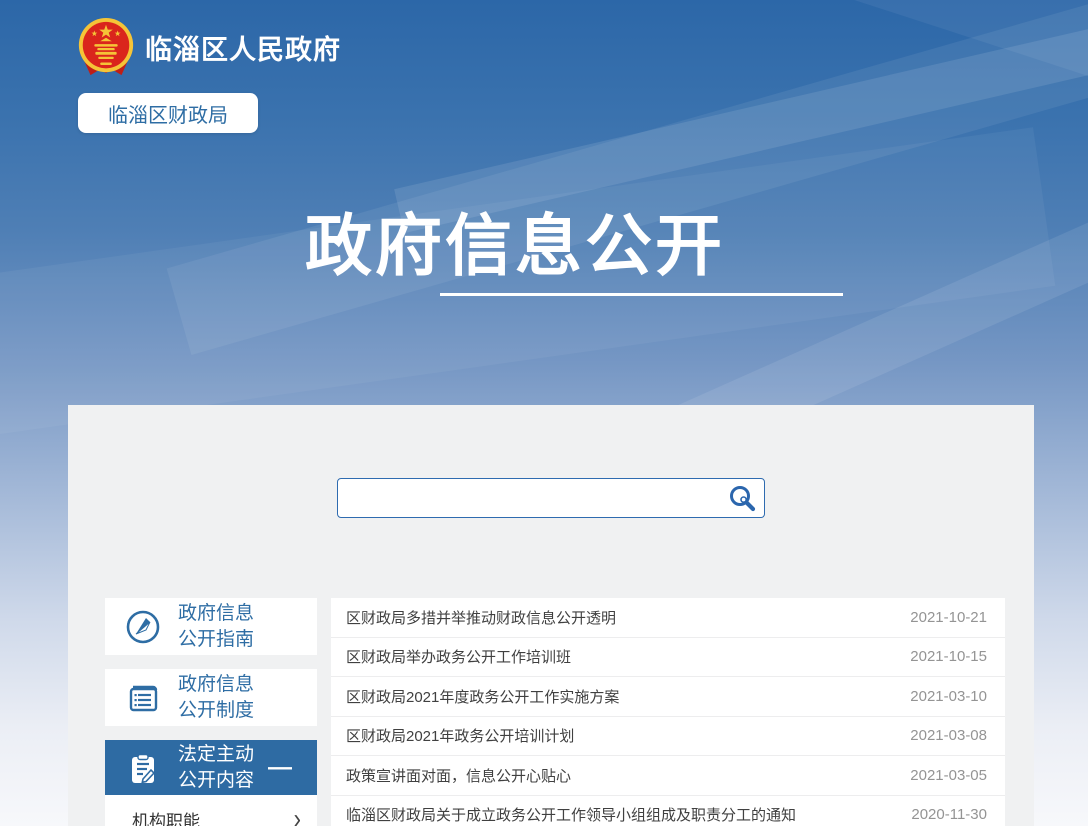 The width and height of the screenshot is (1088, 826). I want to click on national-emblem-icon, so click(106, 46).